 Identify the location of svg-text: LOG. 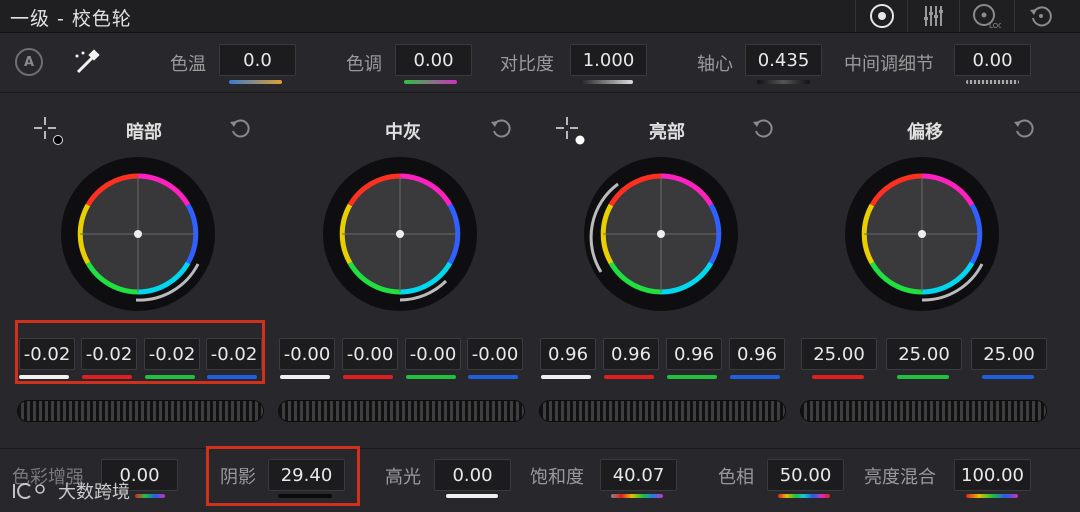
(995, 25).